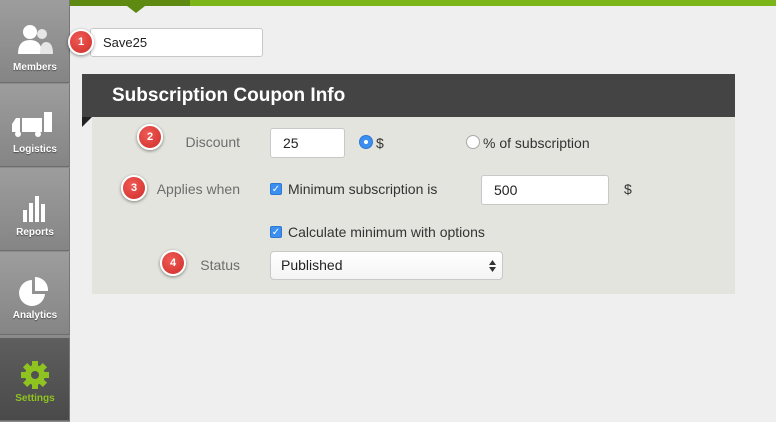 The width and height of the screenshot is (776, 422). What do you see at coordinates (35, 375) in the screenshot?
I see `gear-icon` at bounding box center [35, 375].